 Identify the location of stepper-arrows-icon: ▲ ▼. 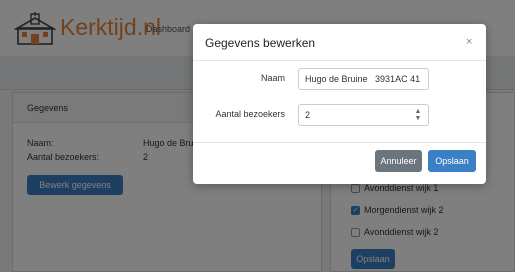
(418, 115).